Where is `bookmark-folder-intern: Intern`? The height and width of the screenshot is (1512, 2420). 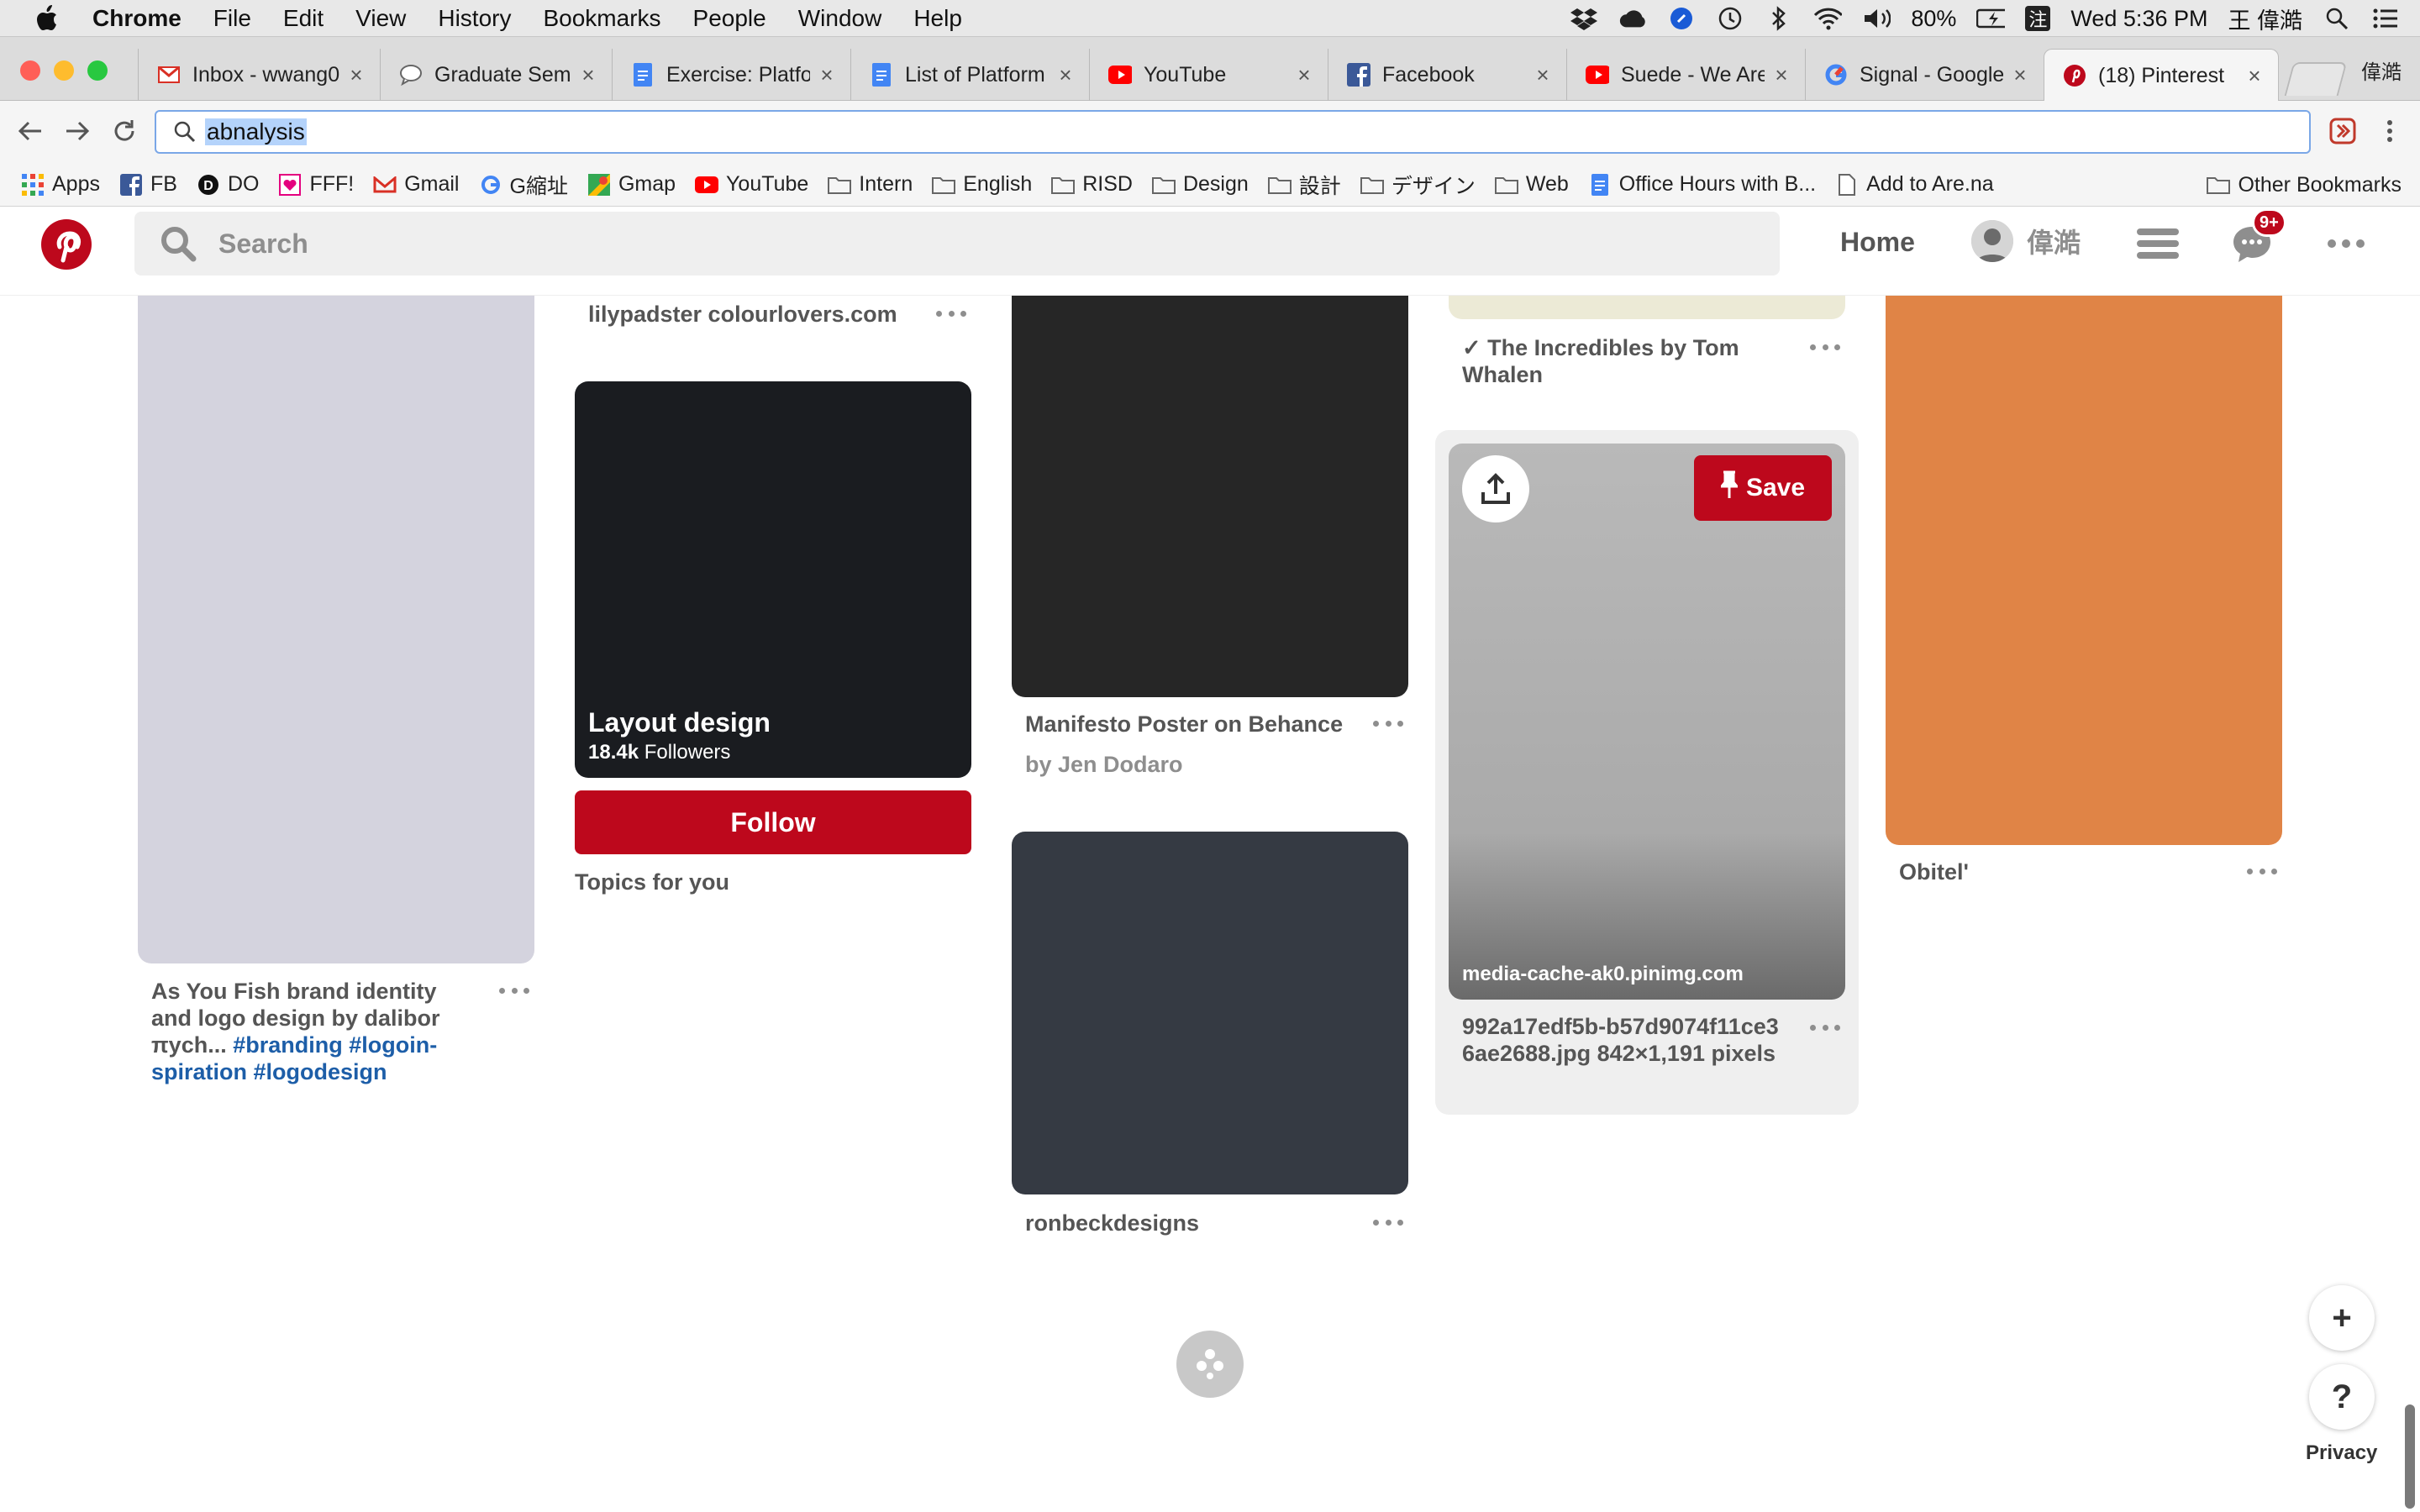
bookmark-folder-intern: Intern is located at coordinates (870, 184).